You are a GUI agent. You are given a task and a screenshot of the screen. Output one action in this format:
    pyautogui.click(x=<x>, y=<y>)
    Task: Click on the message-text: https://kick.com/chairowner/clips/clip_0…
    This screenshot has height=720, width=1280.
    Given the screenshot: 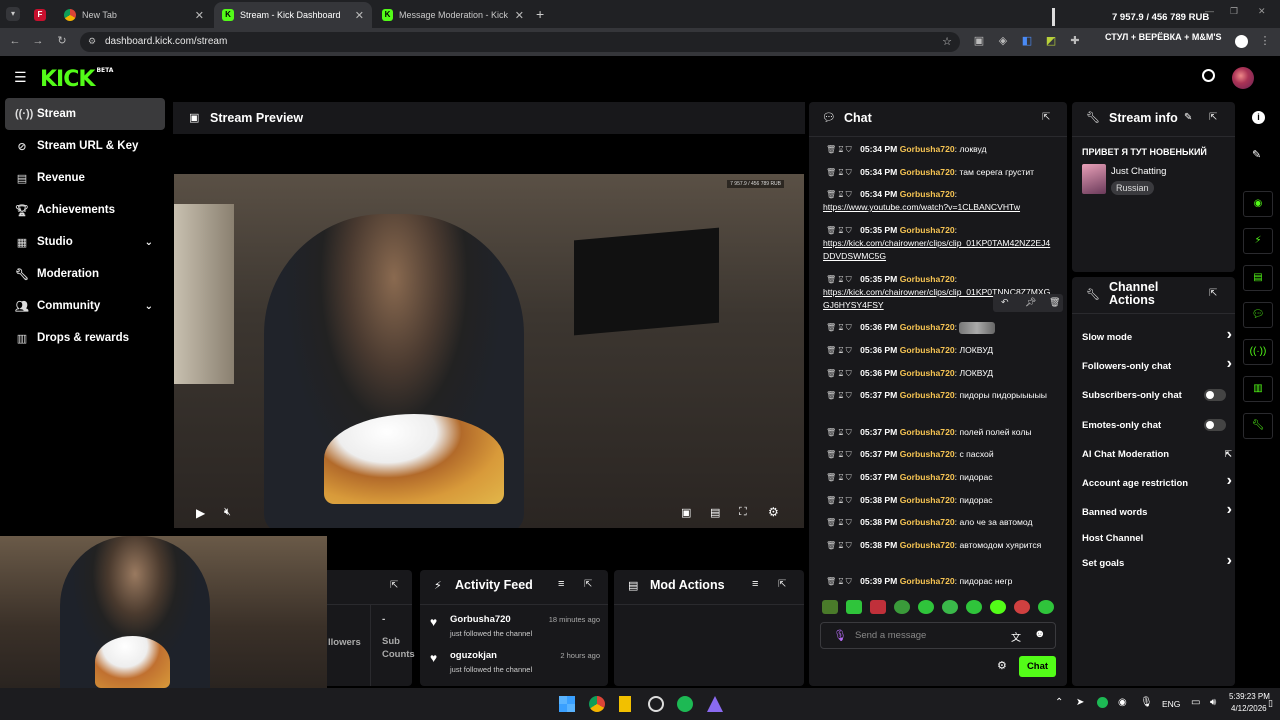 What is the action you would take?
    pyautogui.click(x=939, y=250)
    